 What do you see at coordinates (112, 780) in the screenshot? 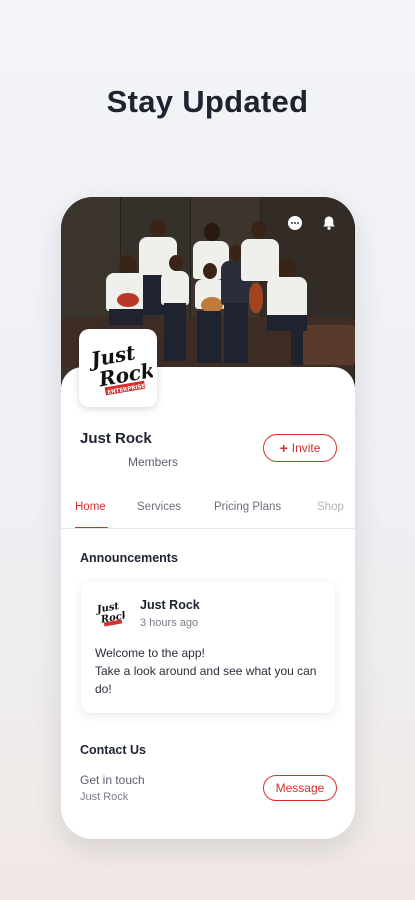
I see `contact-subtitle: Get in touch` at bounding box center [112, 780].